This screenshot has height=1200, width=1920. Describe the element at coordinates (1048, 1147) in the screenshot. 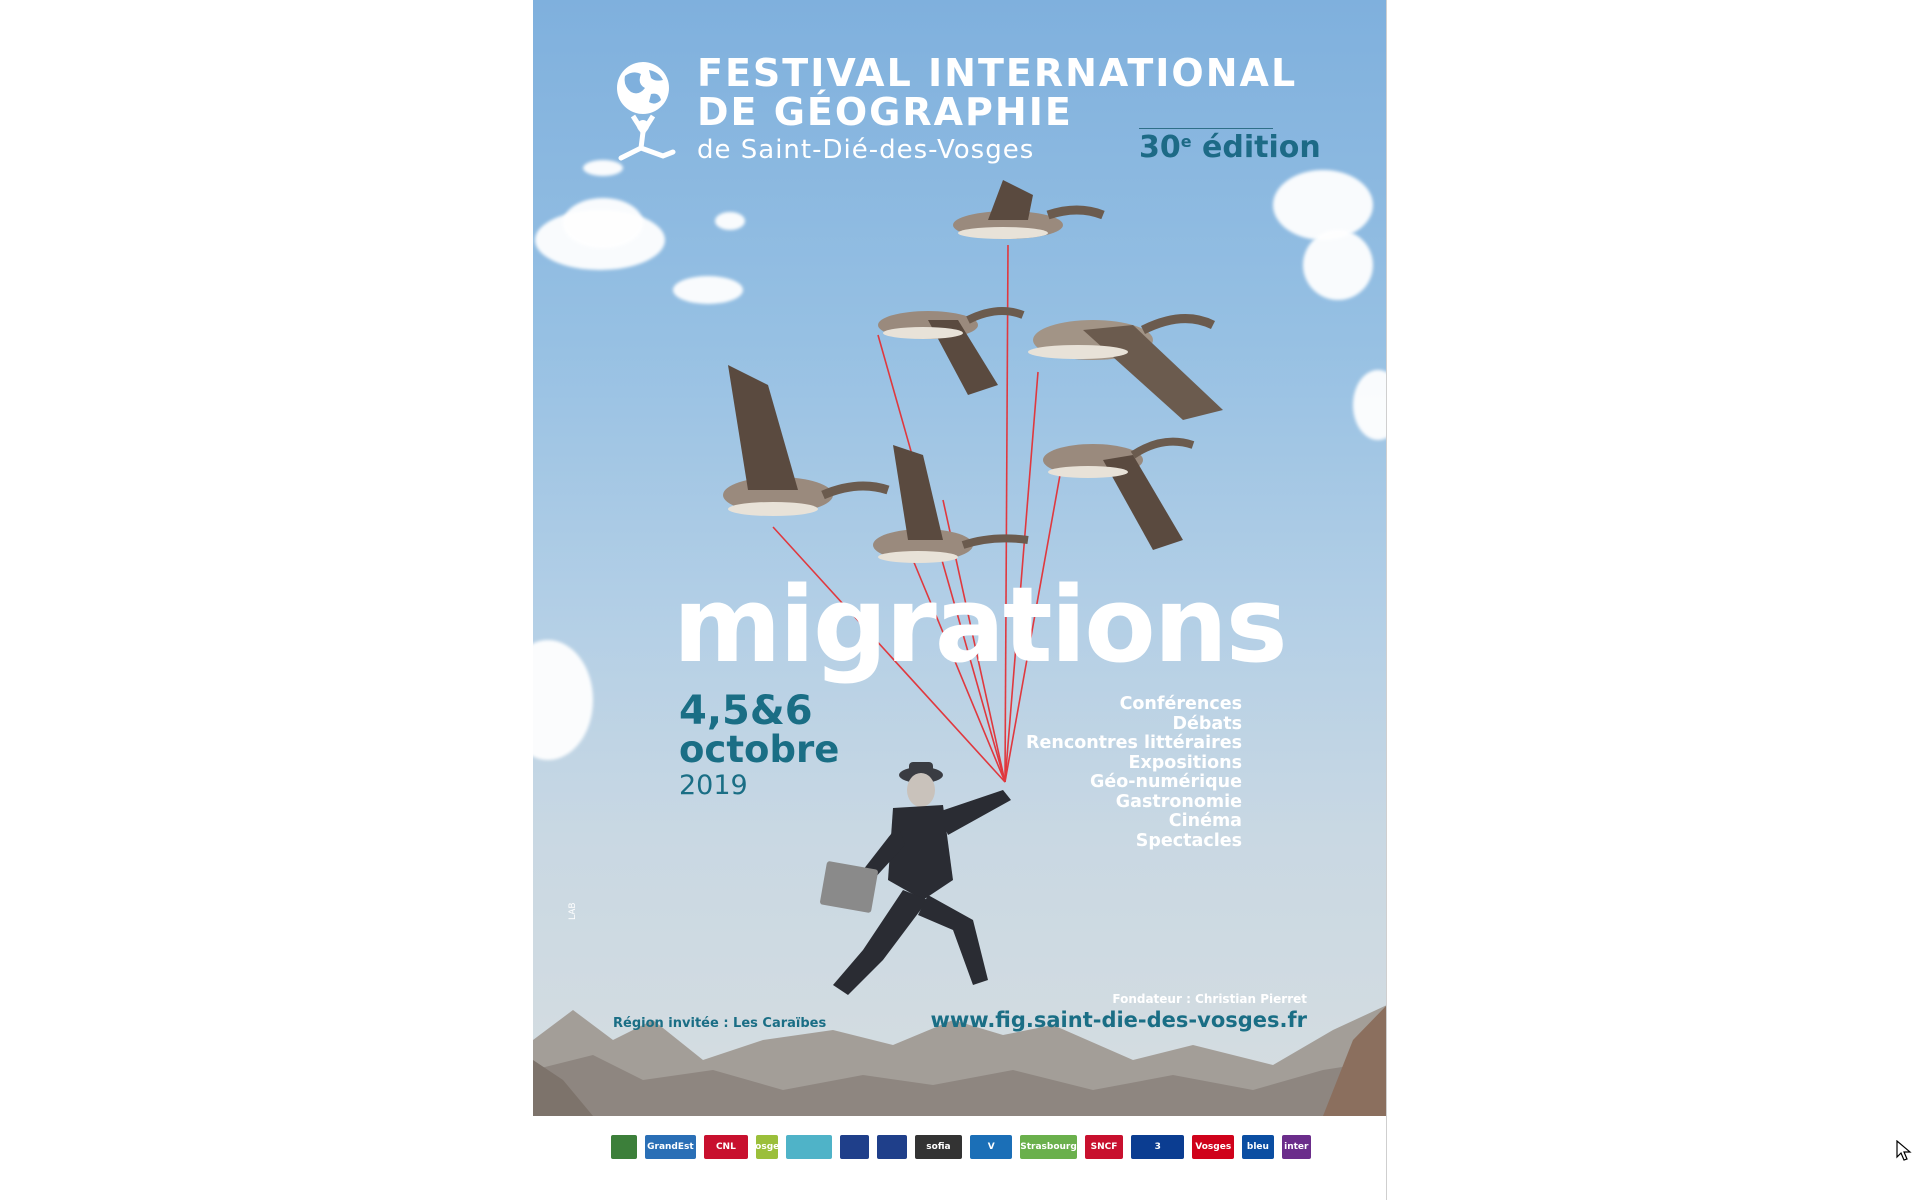

I see `sponsor-logo: Strasbourg` at that location.